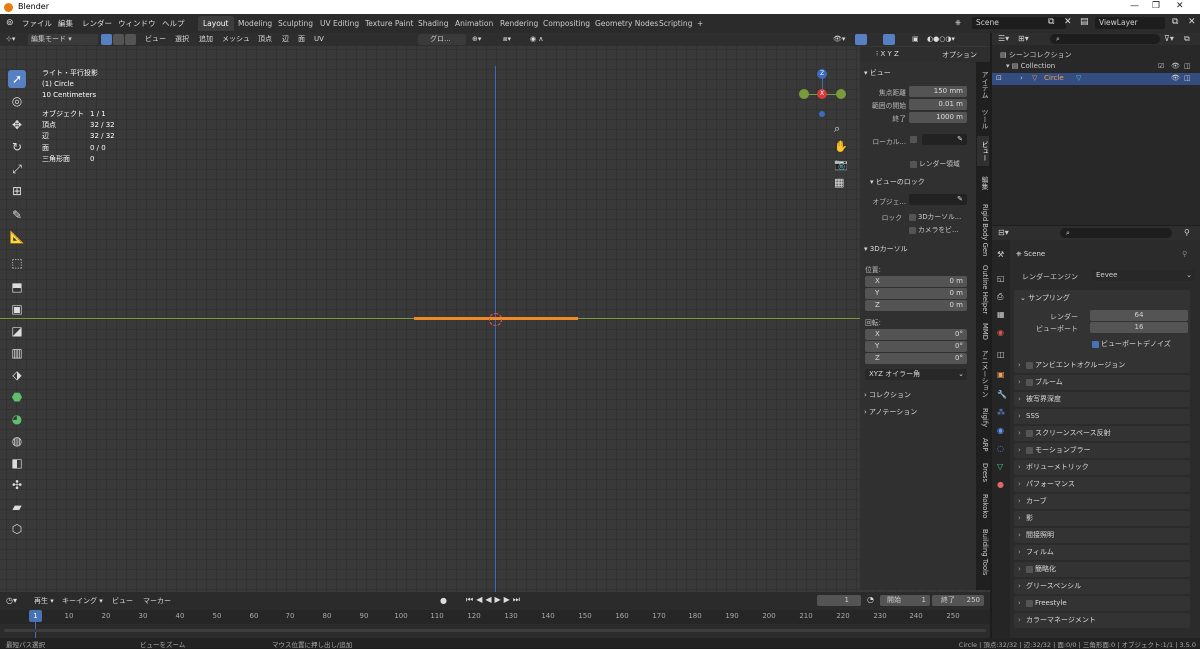 The width and height of the screenshot is (1200, 649). What do you see at coordinates (861, 39) in the screenshot?
I see `gizmo-toggle-button` at bounding box center [861, 39].